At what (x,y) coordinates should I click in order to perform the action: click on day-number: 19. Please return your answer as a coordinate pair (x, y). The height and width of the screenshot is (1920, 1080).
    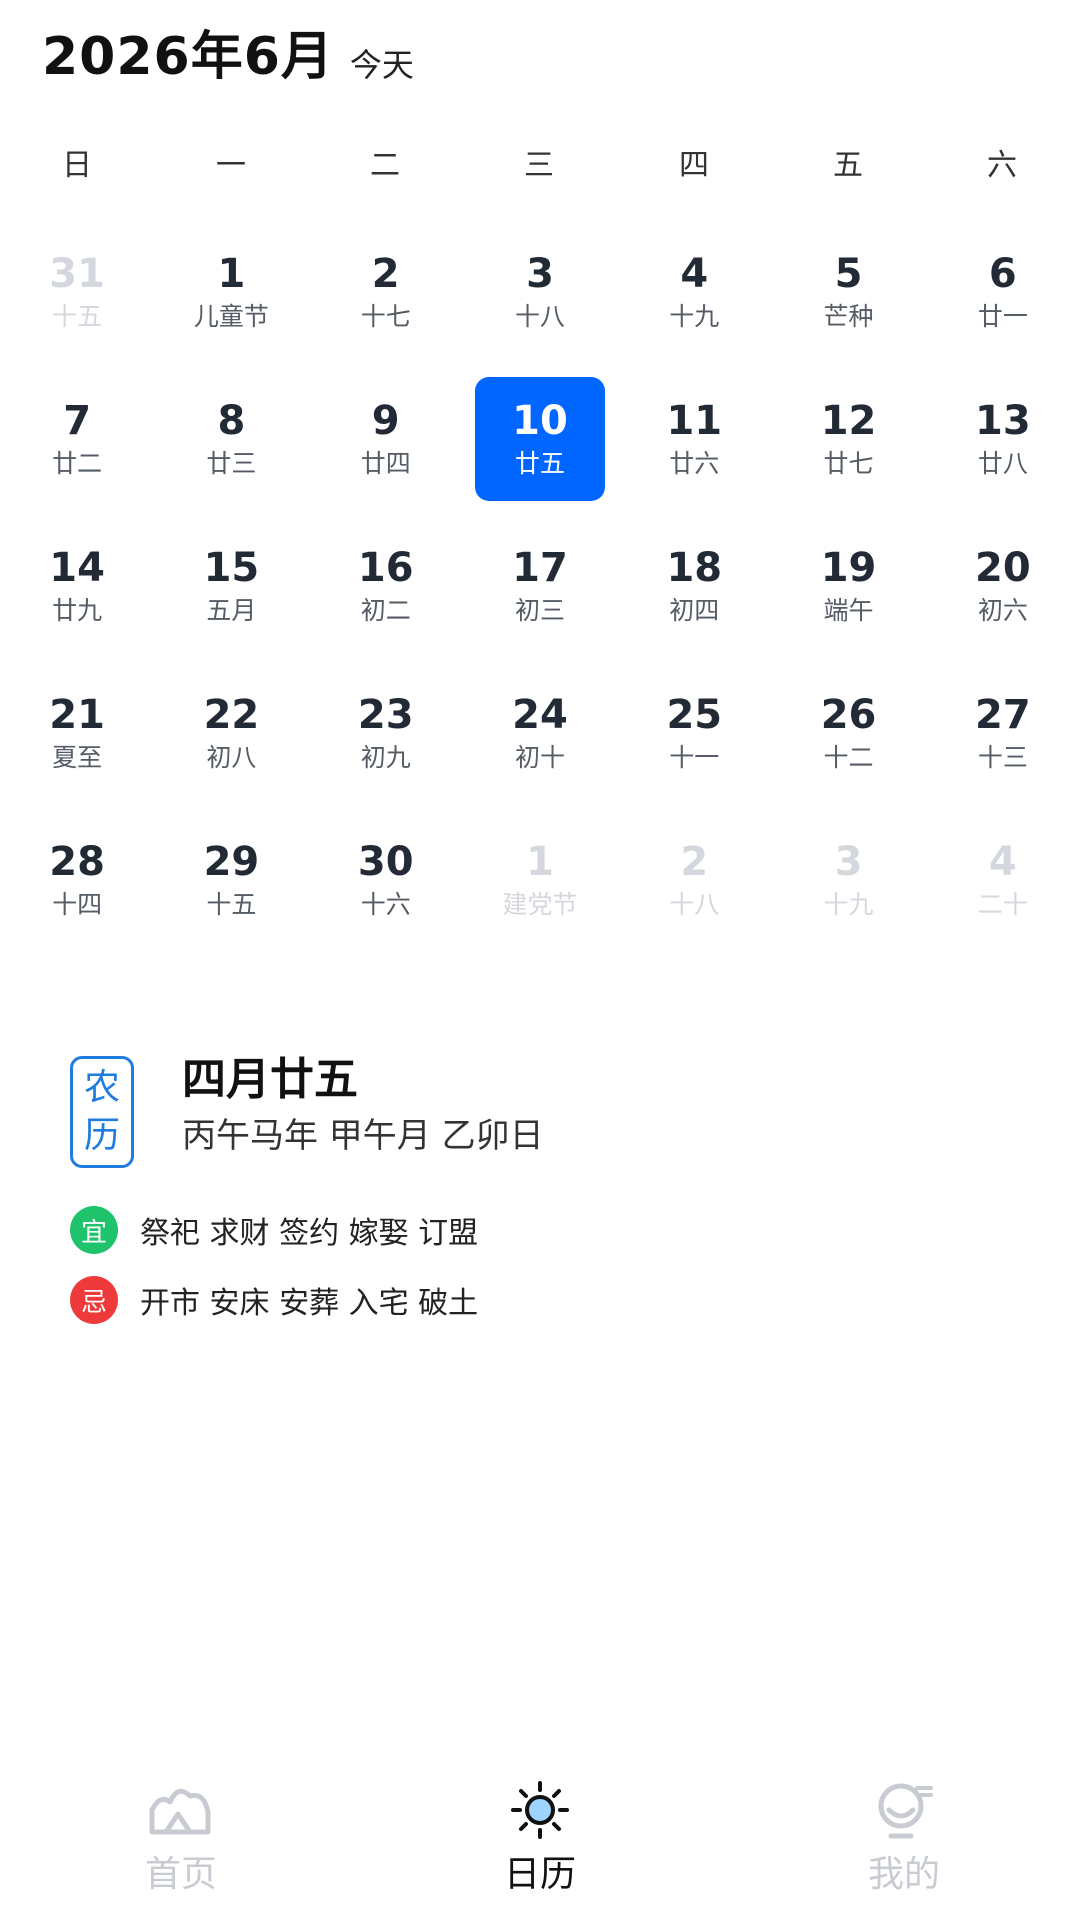
    Looking at the image, I should click on (848, 568).